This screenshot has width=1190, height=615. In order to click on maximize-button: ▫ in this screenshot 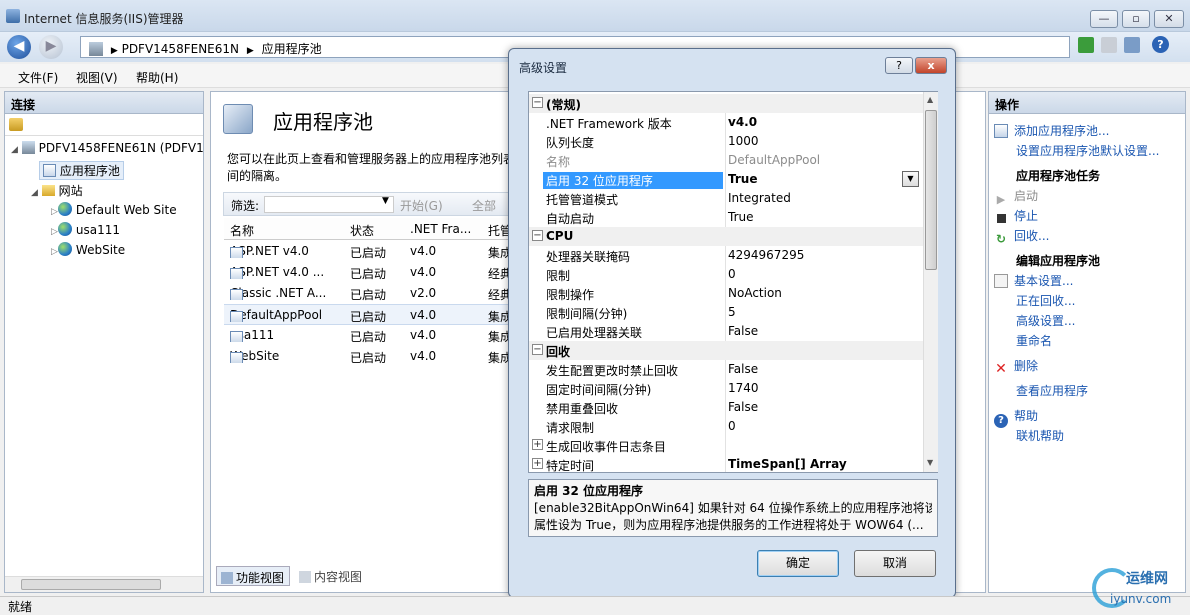, I will do `click(1136, 19)`.